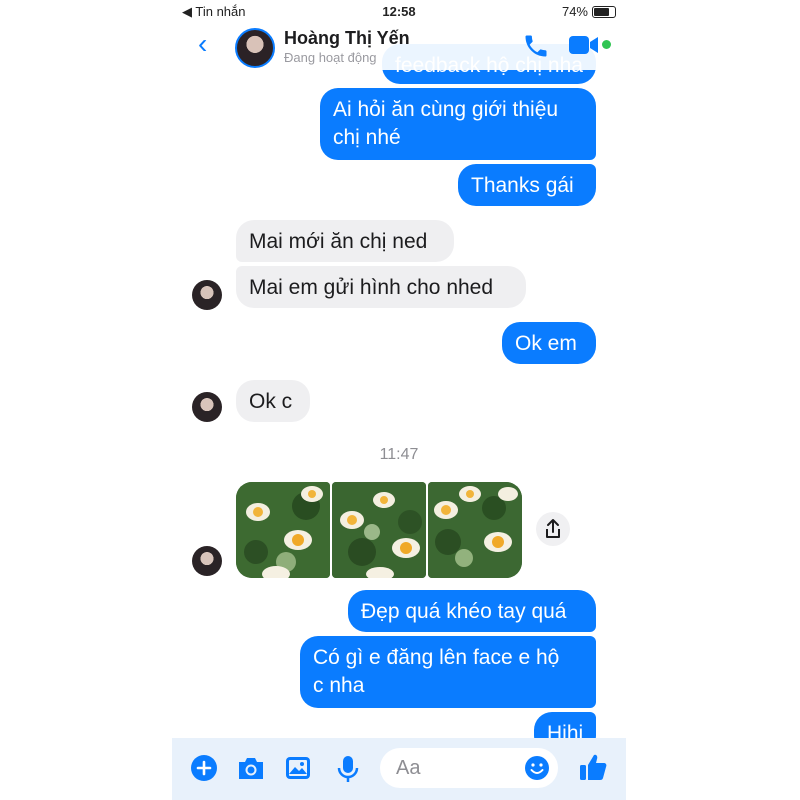 This screenshot has height=800, width=800. I want to click on camera-button, so click(251, 770).